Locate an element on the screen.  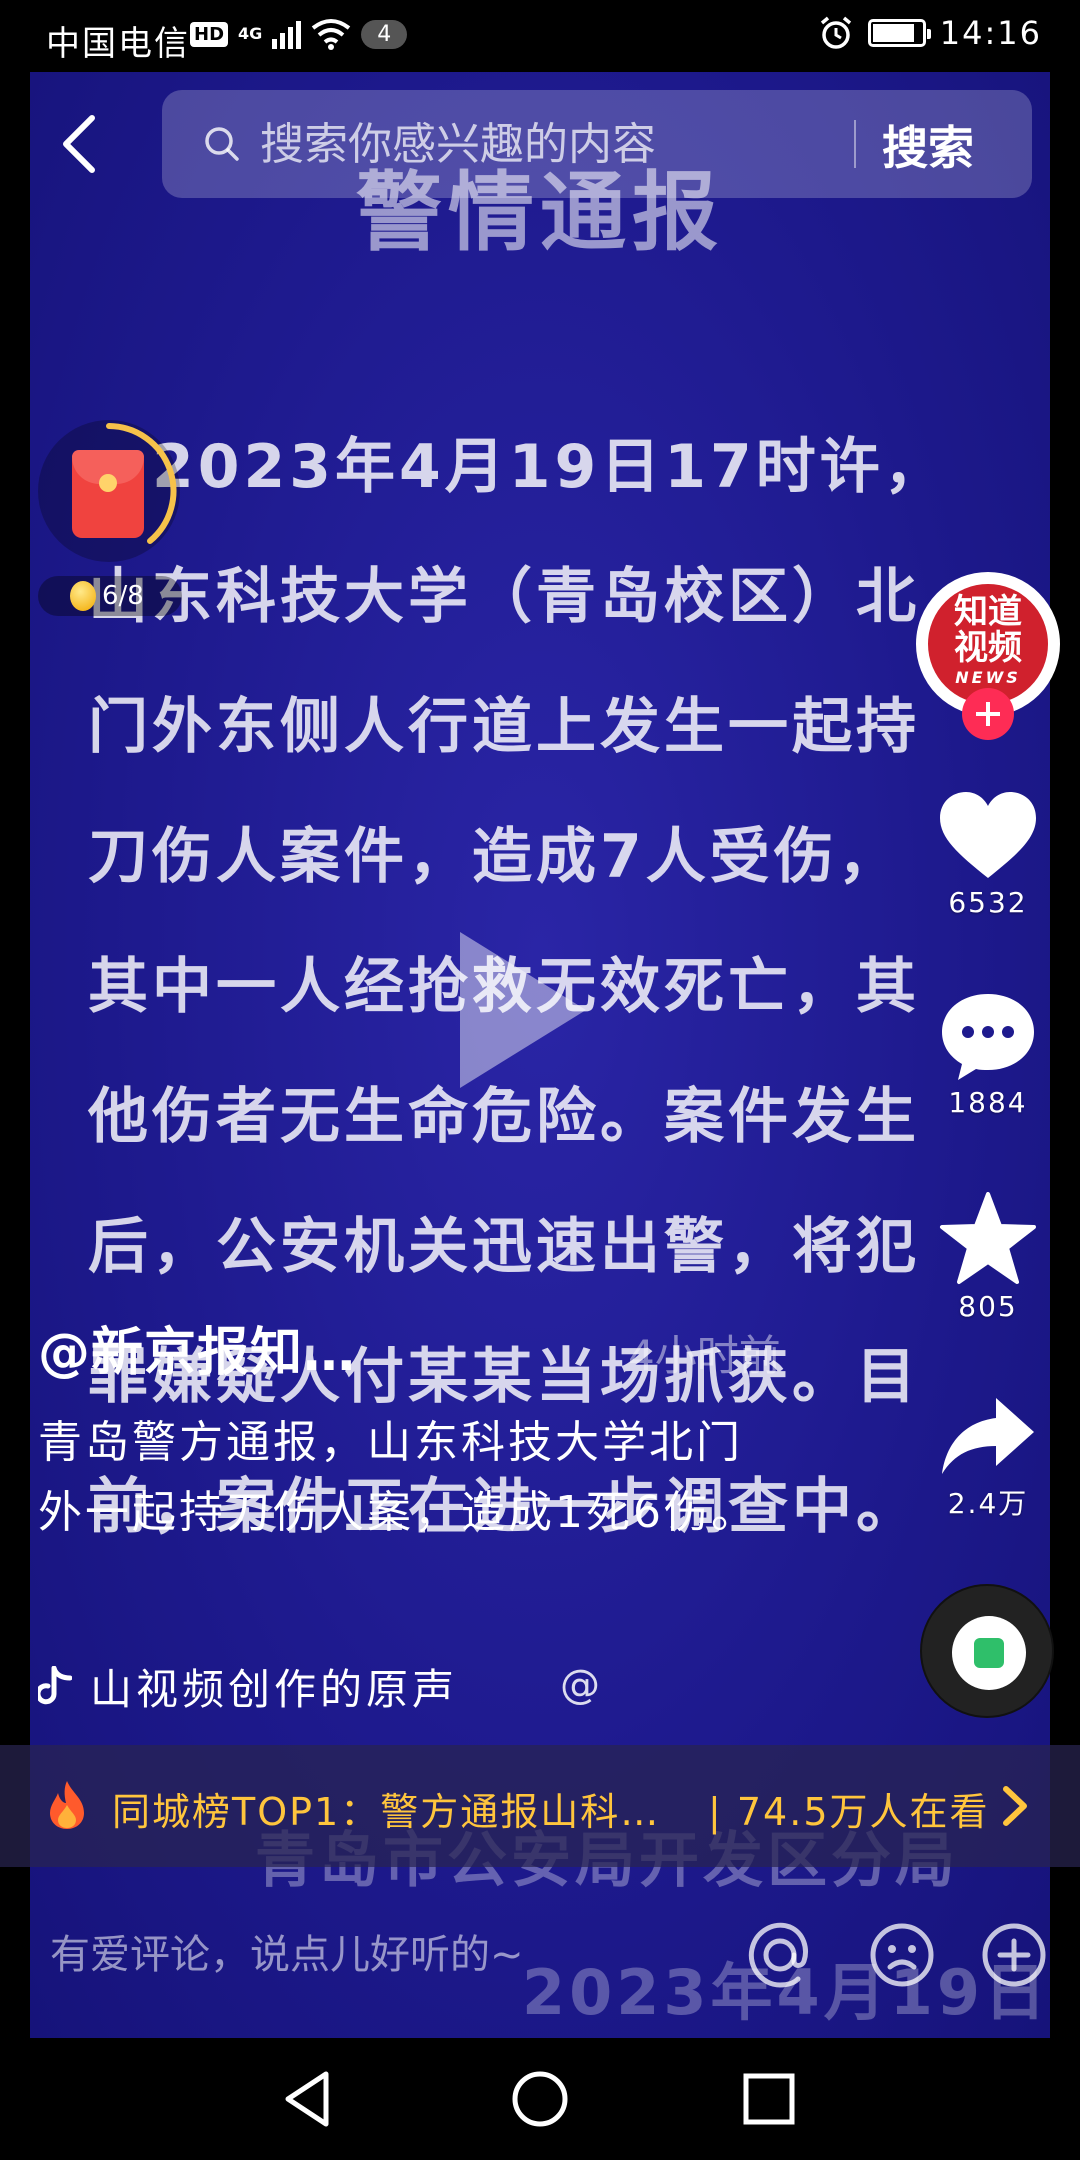
comment-icon is located at coordinates (988, 1036).